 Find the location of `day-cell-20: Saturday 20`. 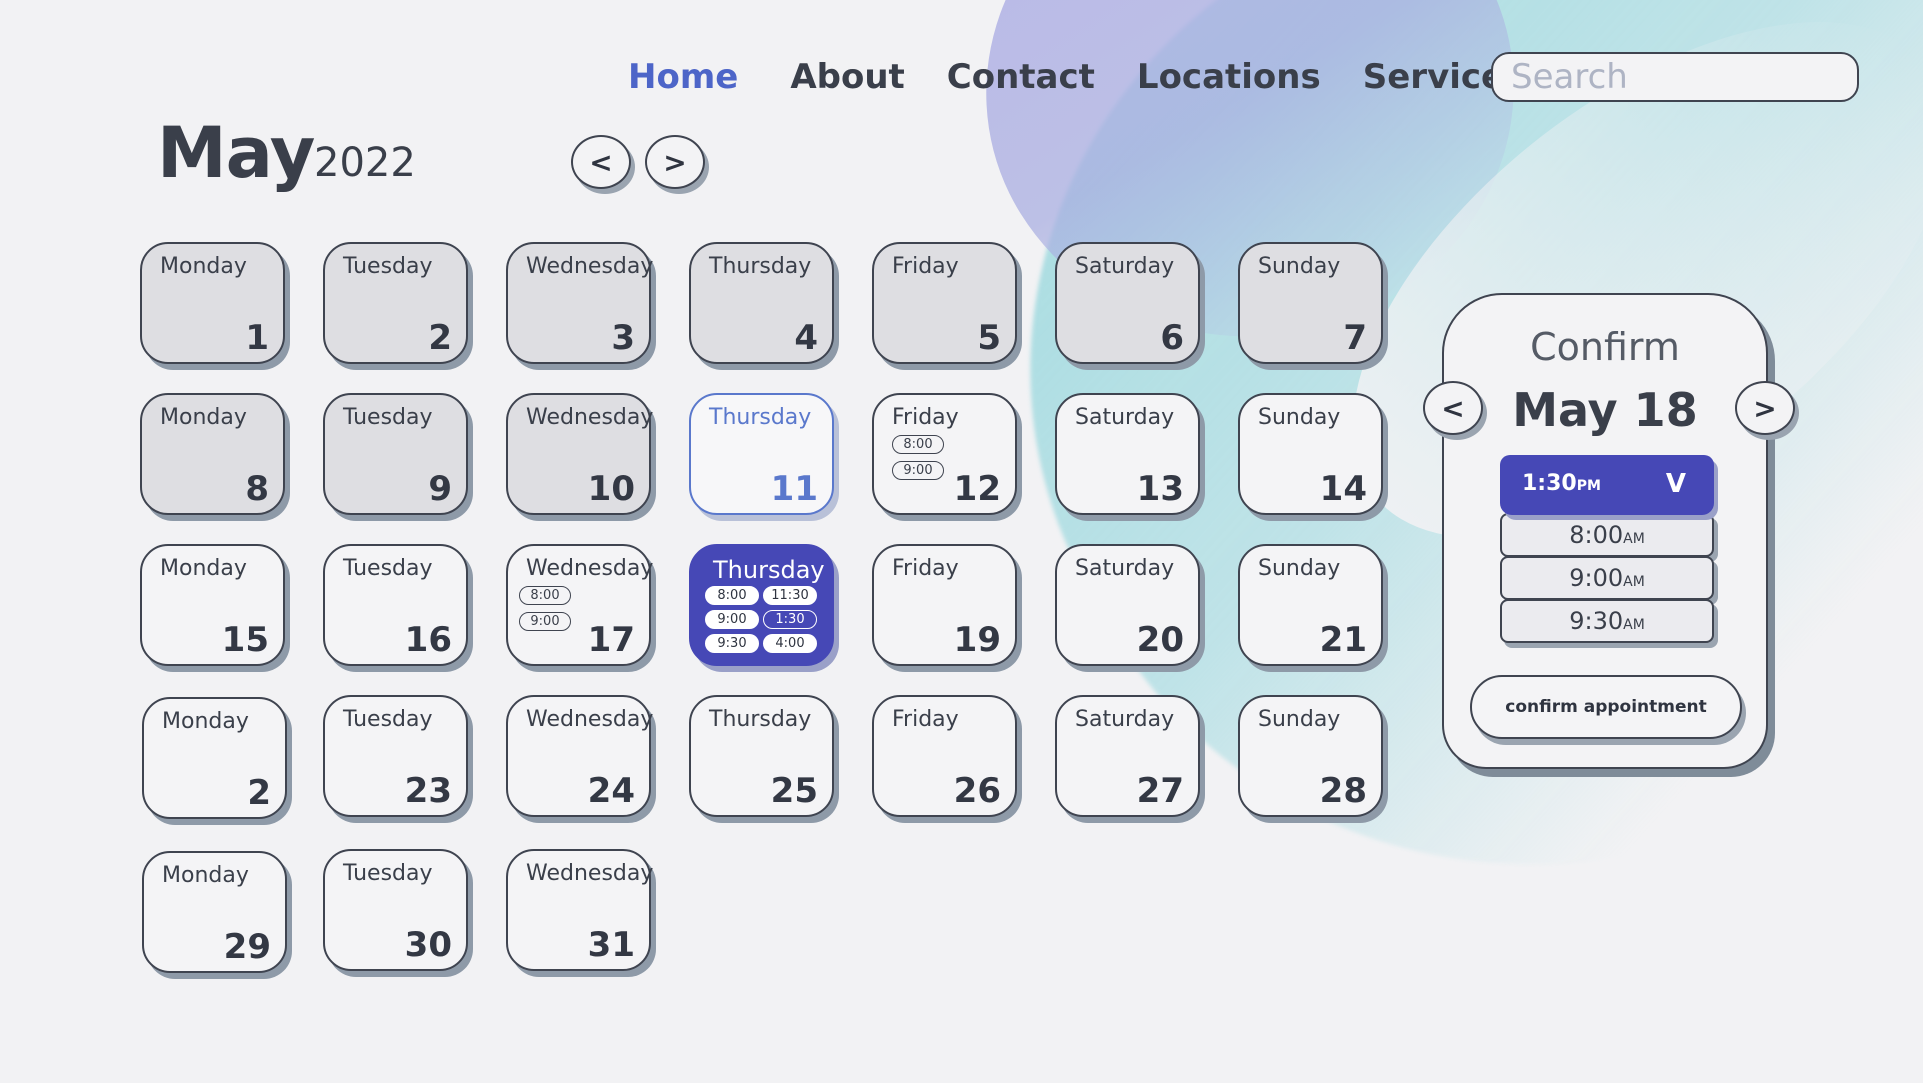

day-cell-20: Saturday 20 is located at coordinates (1127, 605).